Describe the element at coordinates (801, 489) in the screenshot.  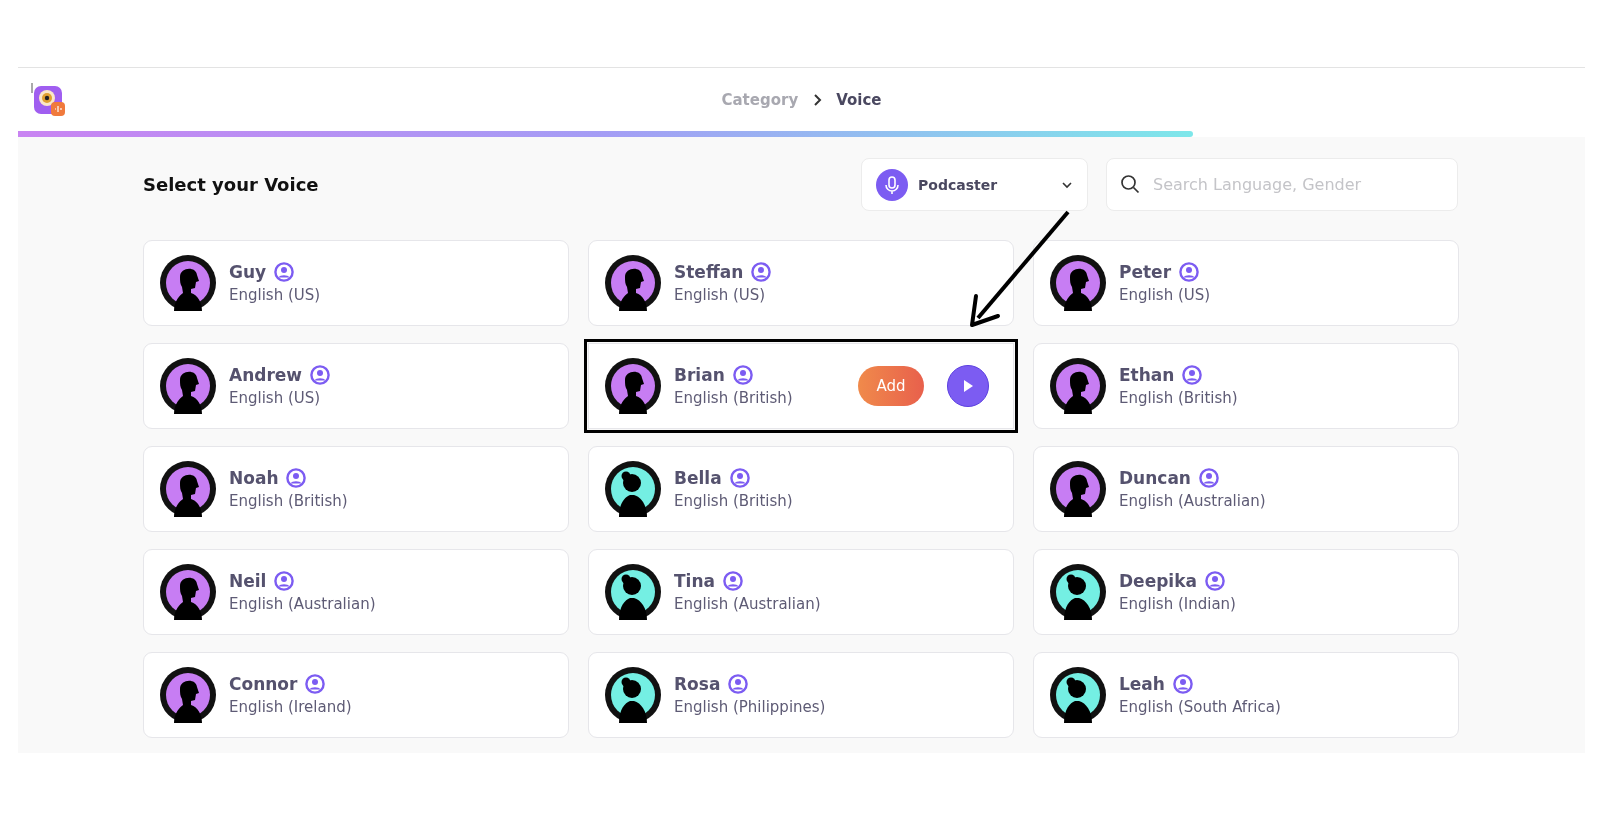
I see `voice-card: Bella English (British)` at that location.